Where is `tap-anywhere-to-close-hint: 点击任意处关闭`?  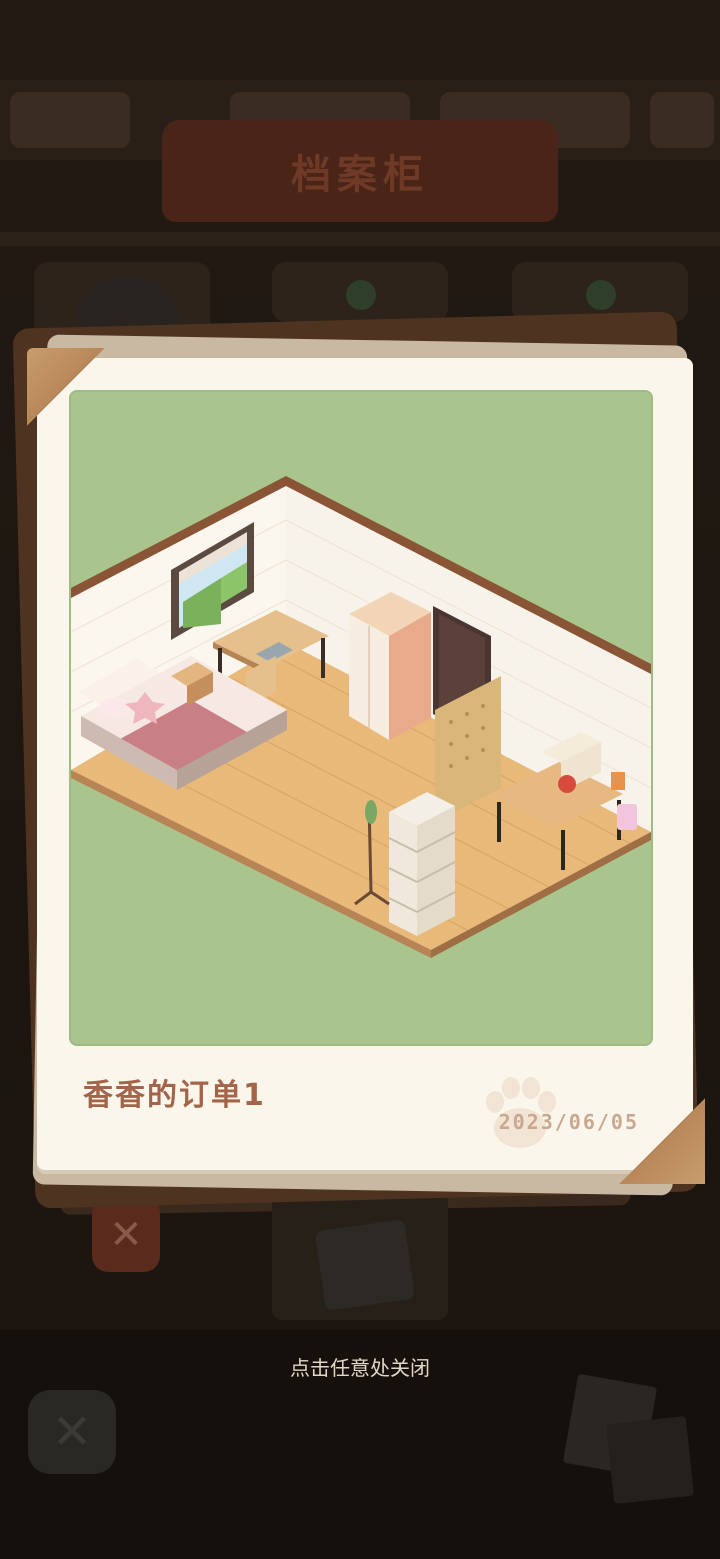 tap-anywhere-to-close-hint: 点击任意处关闭 is located at coordinates (360, 1366).